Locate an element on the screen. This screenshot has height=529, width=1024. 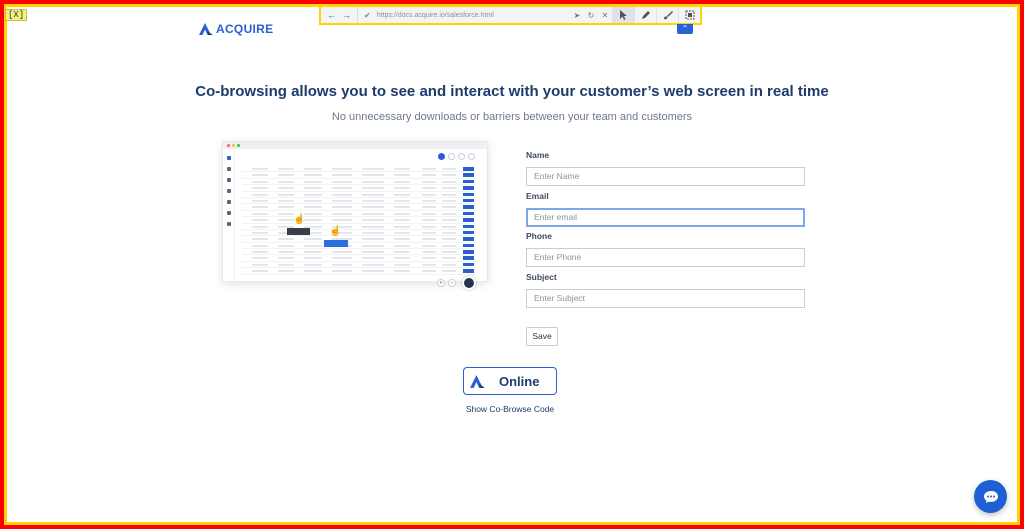
name-field: Enter Name is located at coordinates (665, 176).